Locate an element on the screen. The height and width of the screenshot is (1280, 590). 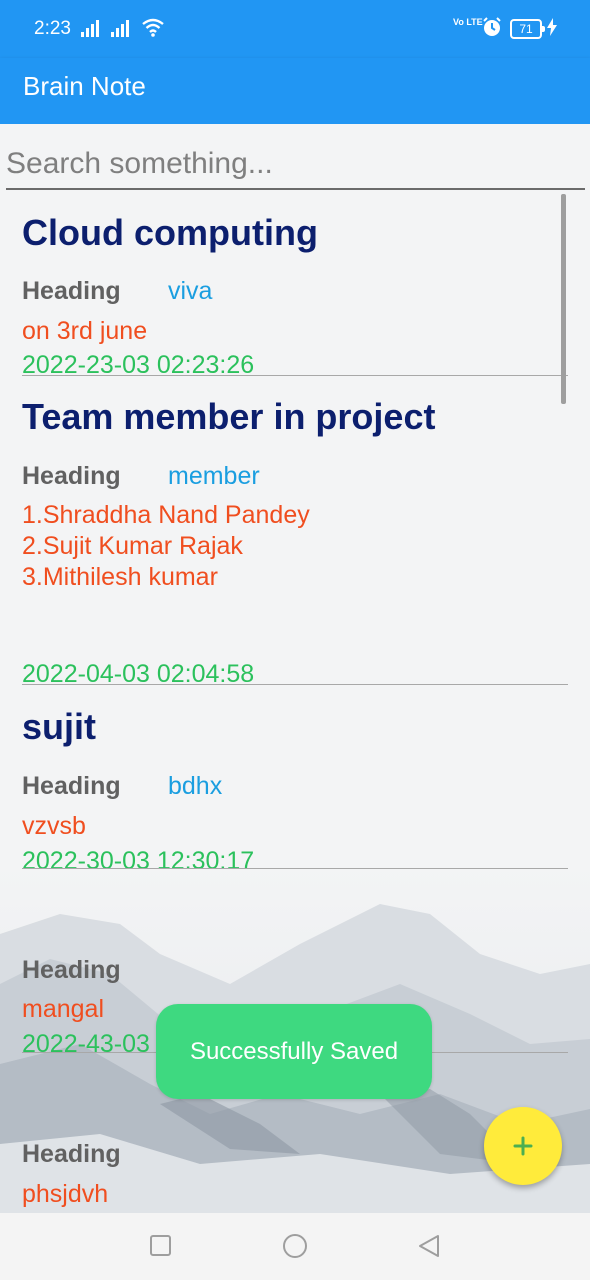
status-time: 2:23 is located at coordinates (52, 28).